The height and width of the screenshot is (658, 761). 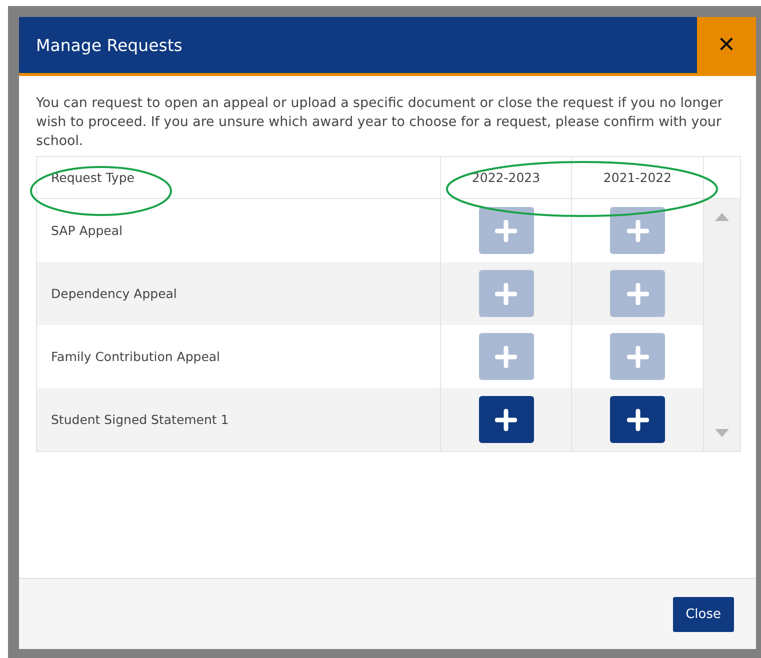 I want to click on table-cell: Student Signed Statement 1, so click(x=239, y=419).